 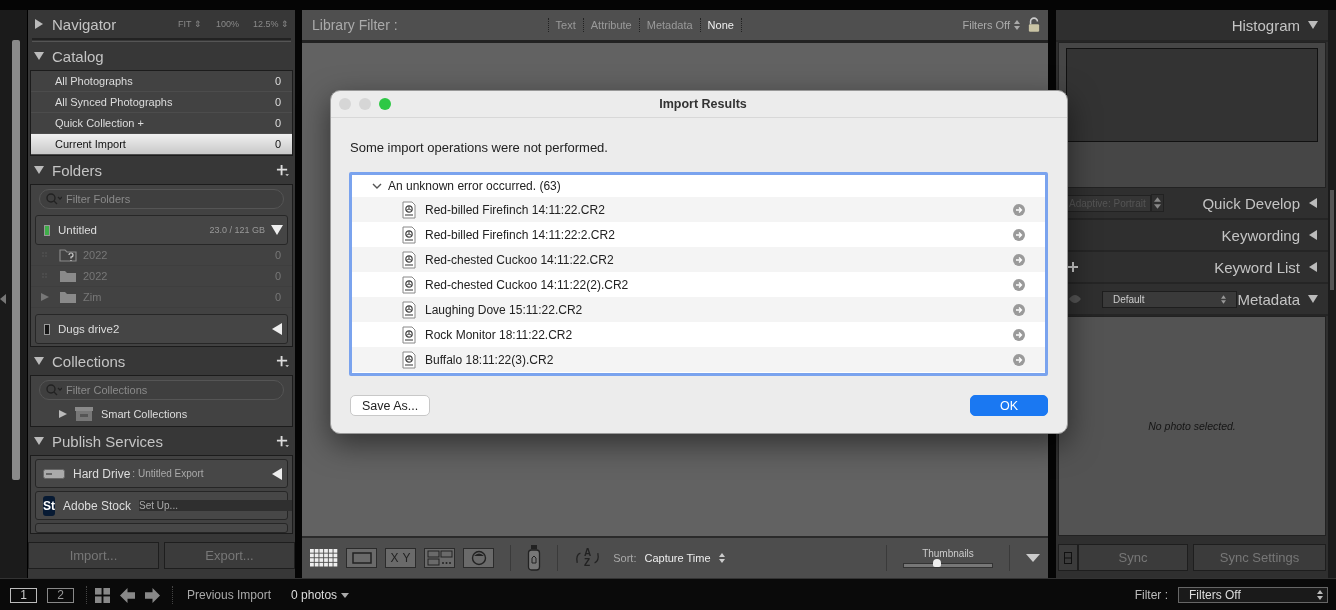 I want to click on file-row: Buffalo 18:11:22(3).CR2, so click(x=698, y=359).